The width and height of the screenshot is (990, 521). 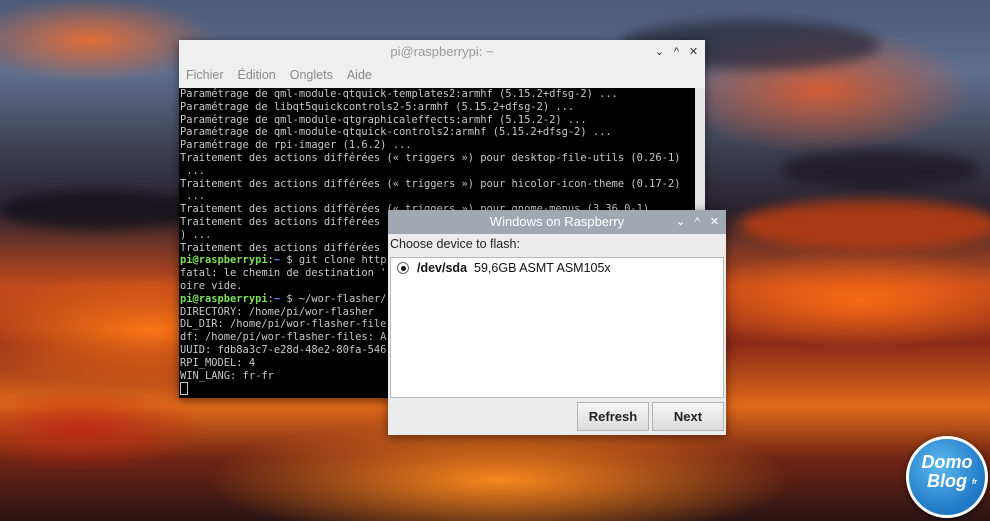 I want to click on dialog-titlebar: Windows on Raspberry ⌄ ^ ✕, so click(x=557, y=222).